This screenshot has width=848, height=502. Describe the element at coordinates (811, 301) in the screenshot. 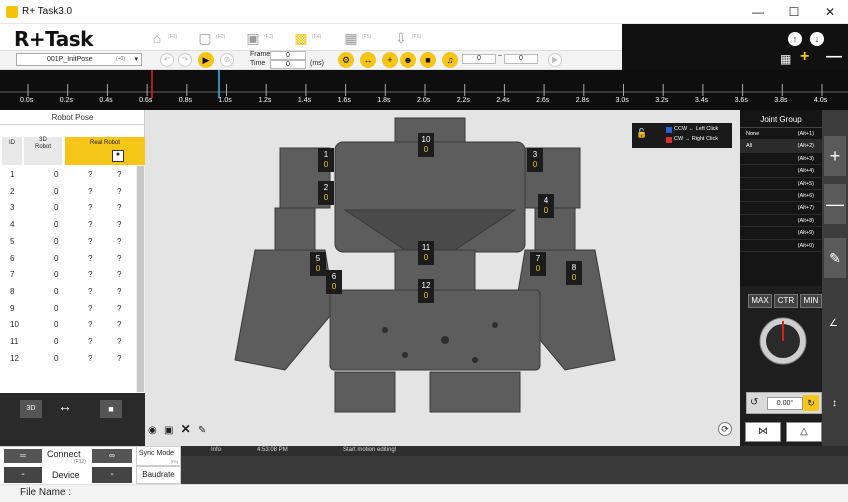

I see `min-button: MIN` at that location.